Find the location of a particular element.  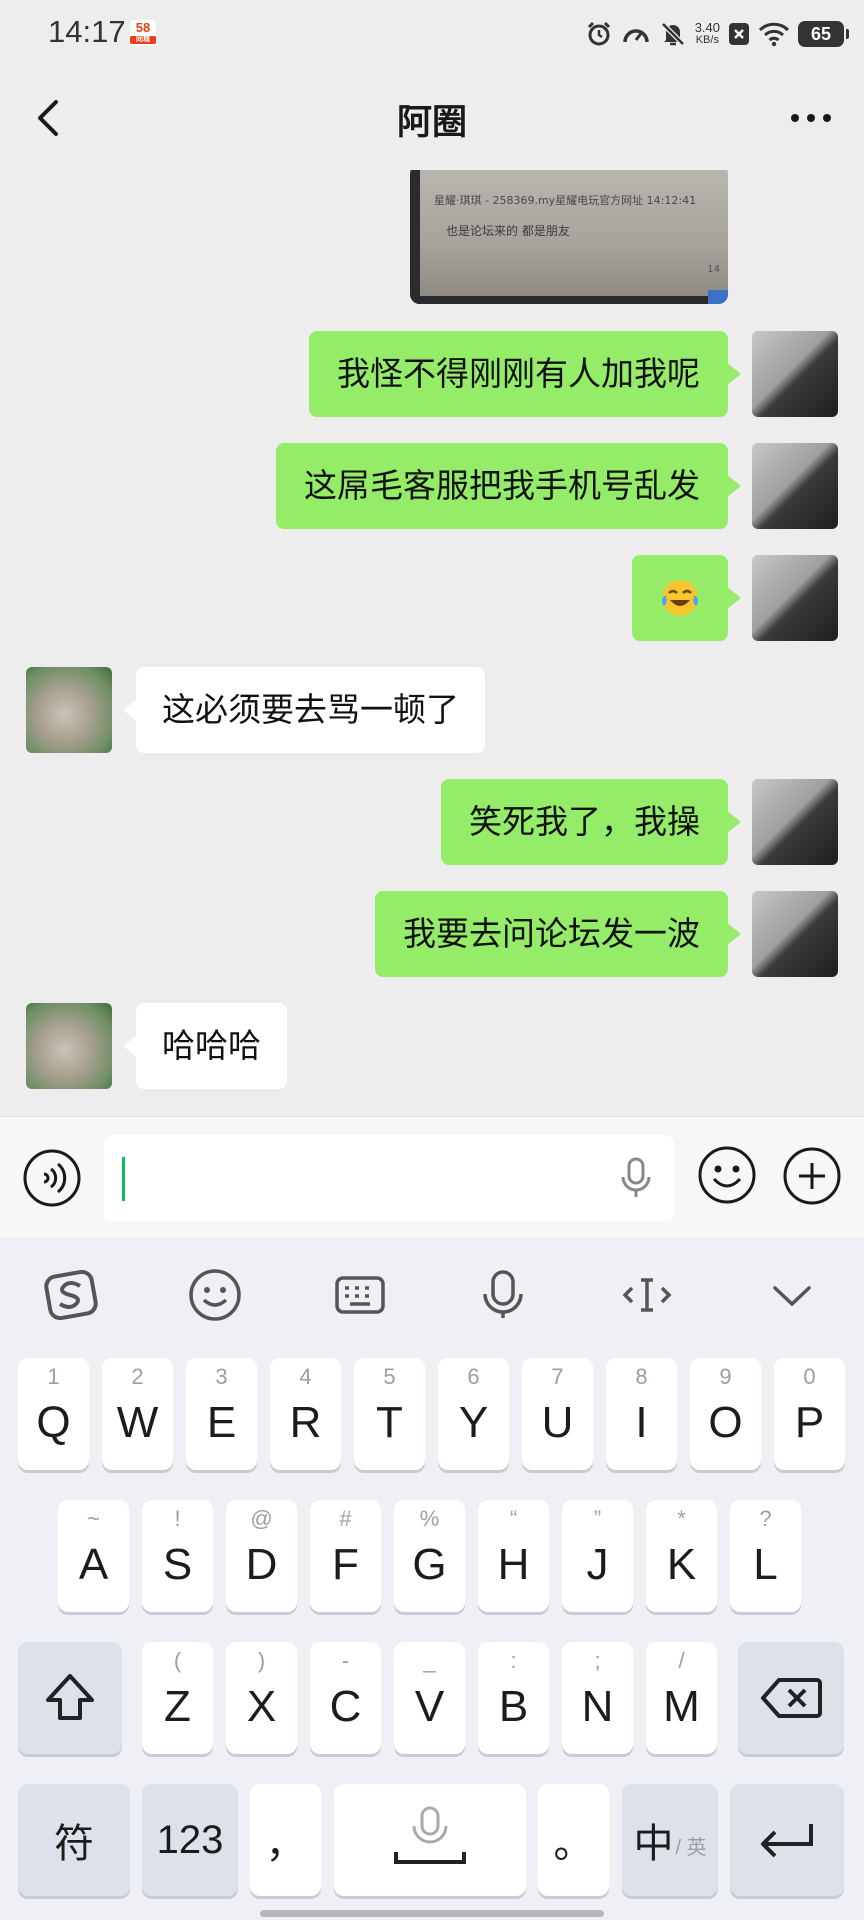

key-sub: 3 is located at coordinates (221, 1376).